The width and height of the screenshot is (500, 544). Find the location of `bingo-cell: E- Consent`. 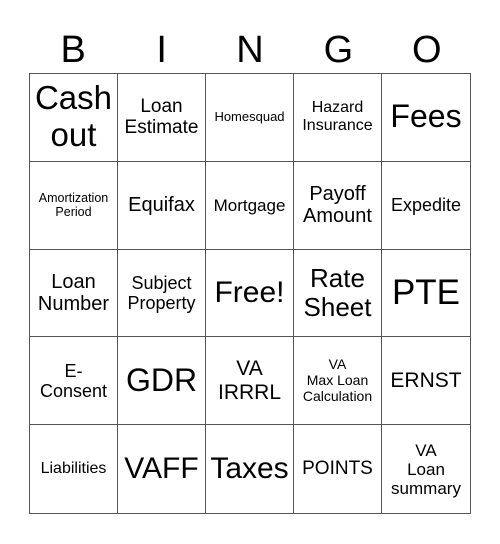

bingo-cell: E- Consent is located at coordinates (74, 381).